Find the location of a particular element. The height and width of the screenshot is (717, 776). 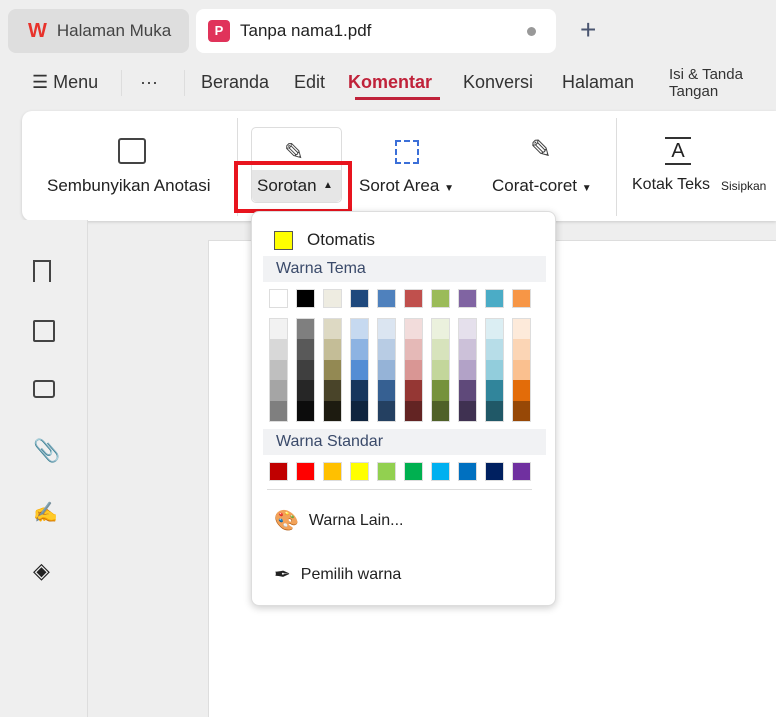

image-icon is located at coordinates (44, 331).